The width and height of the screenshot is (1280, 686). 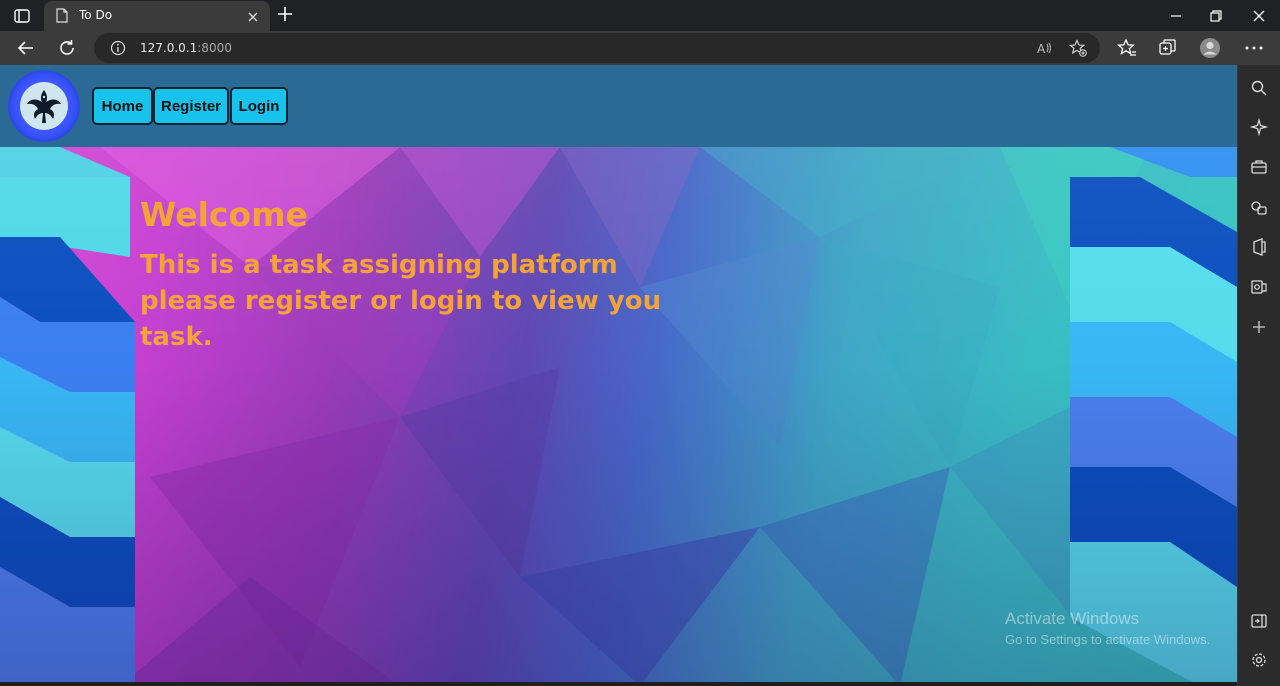 What do you see at coordinates (118, 48) in the screenshot?
I see `info-icon` at bounding box center [118, 48].